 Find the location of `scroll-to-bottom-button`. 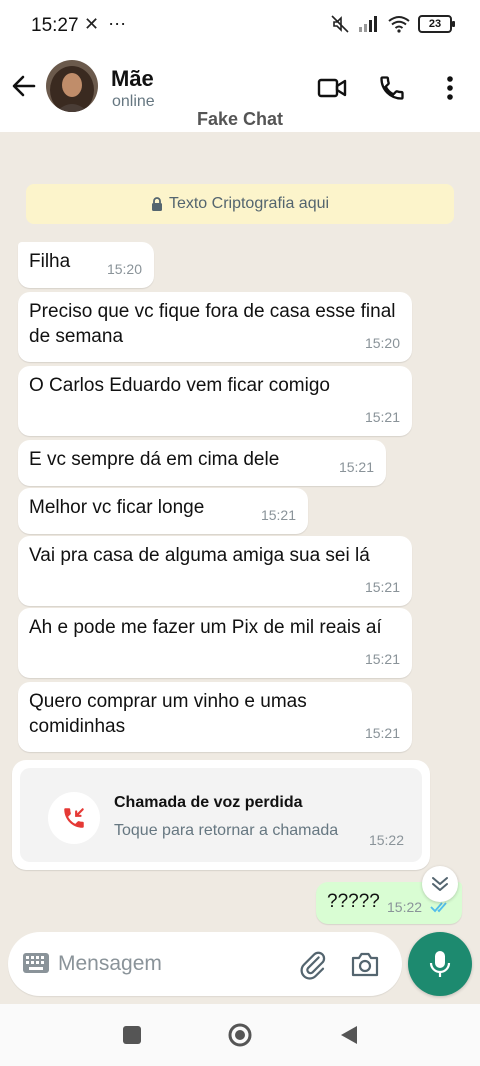

scroll-to-bottom-button is located at coordinates (440, 884).